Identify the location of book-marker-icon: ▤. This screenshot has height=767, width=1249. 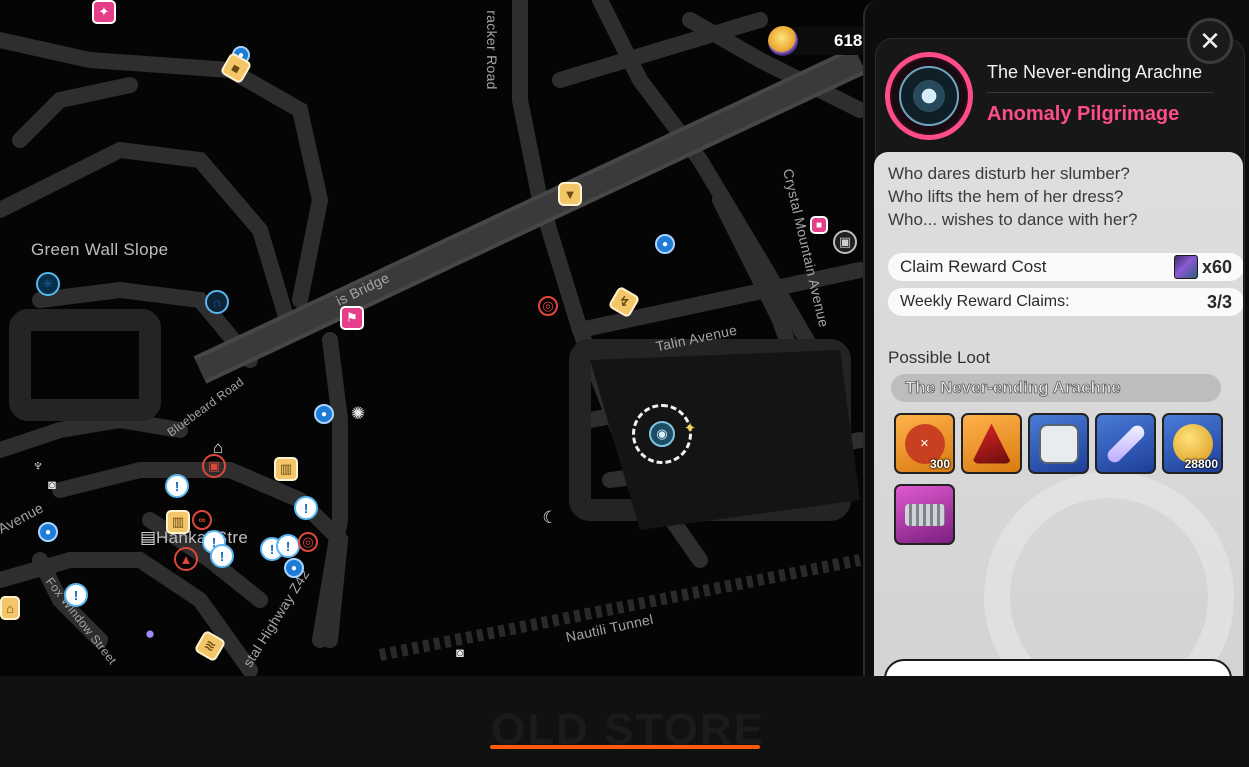
(148, 538).